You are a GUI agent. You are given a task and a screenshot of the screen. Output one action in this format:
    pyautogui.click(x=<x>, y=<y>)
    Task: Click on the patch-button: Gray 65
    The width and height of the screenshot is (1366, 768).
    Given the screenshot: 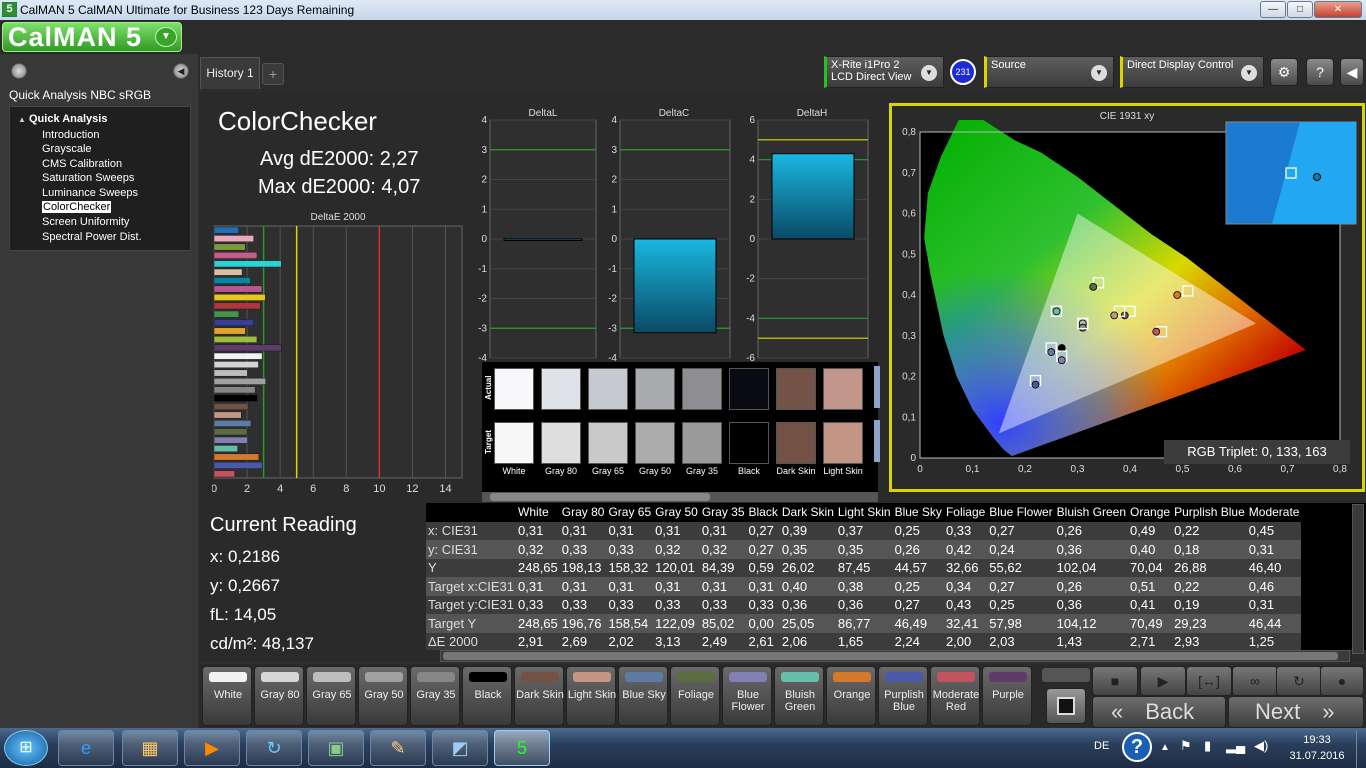 What is the action you would take?
    pyautogui.click(x=331, y=696)
    